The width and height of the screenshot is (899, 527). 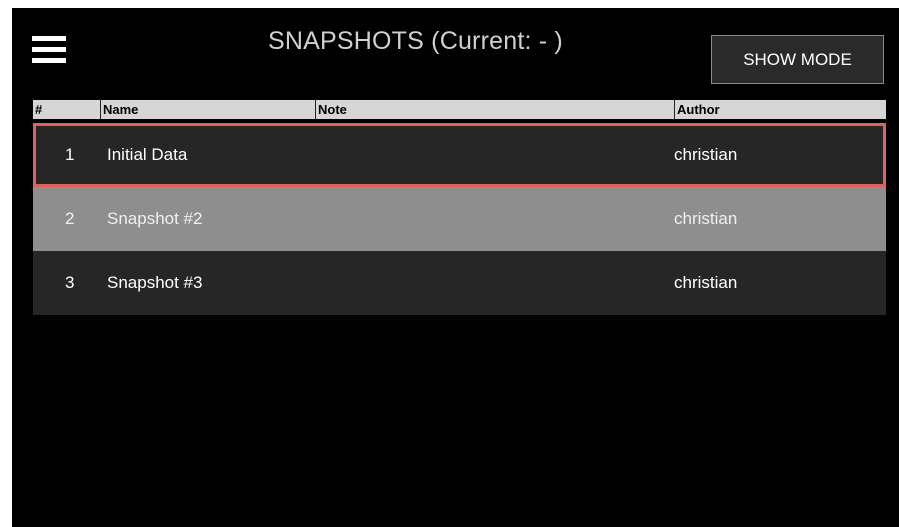 I want to click on table-header: # Name Note Author, so click(x=459, y=109).